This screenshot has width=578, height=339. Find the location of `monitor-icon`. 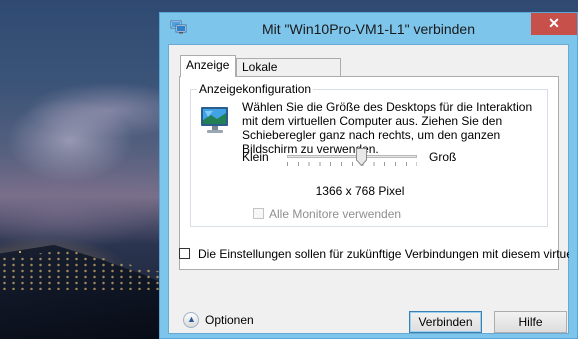

monitor-icon is located at coordinates (215, 120).